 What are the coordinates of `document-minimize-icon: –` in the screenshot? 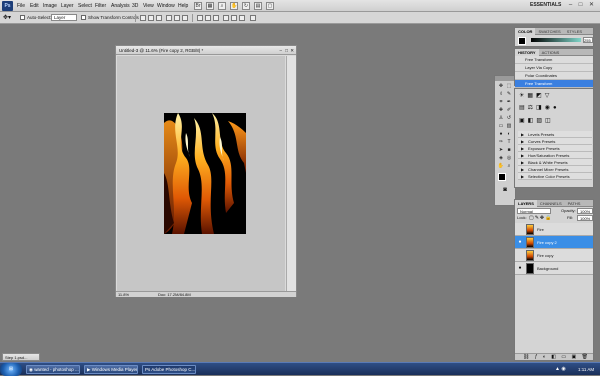 It's located at (280, 50).